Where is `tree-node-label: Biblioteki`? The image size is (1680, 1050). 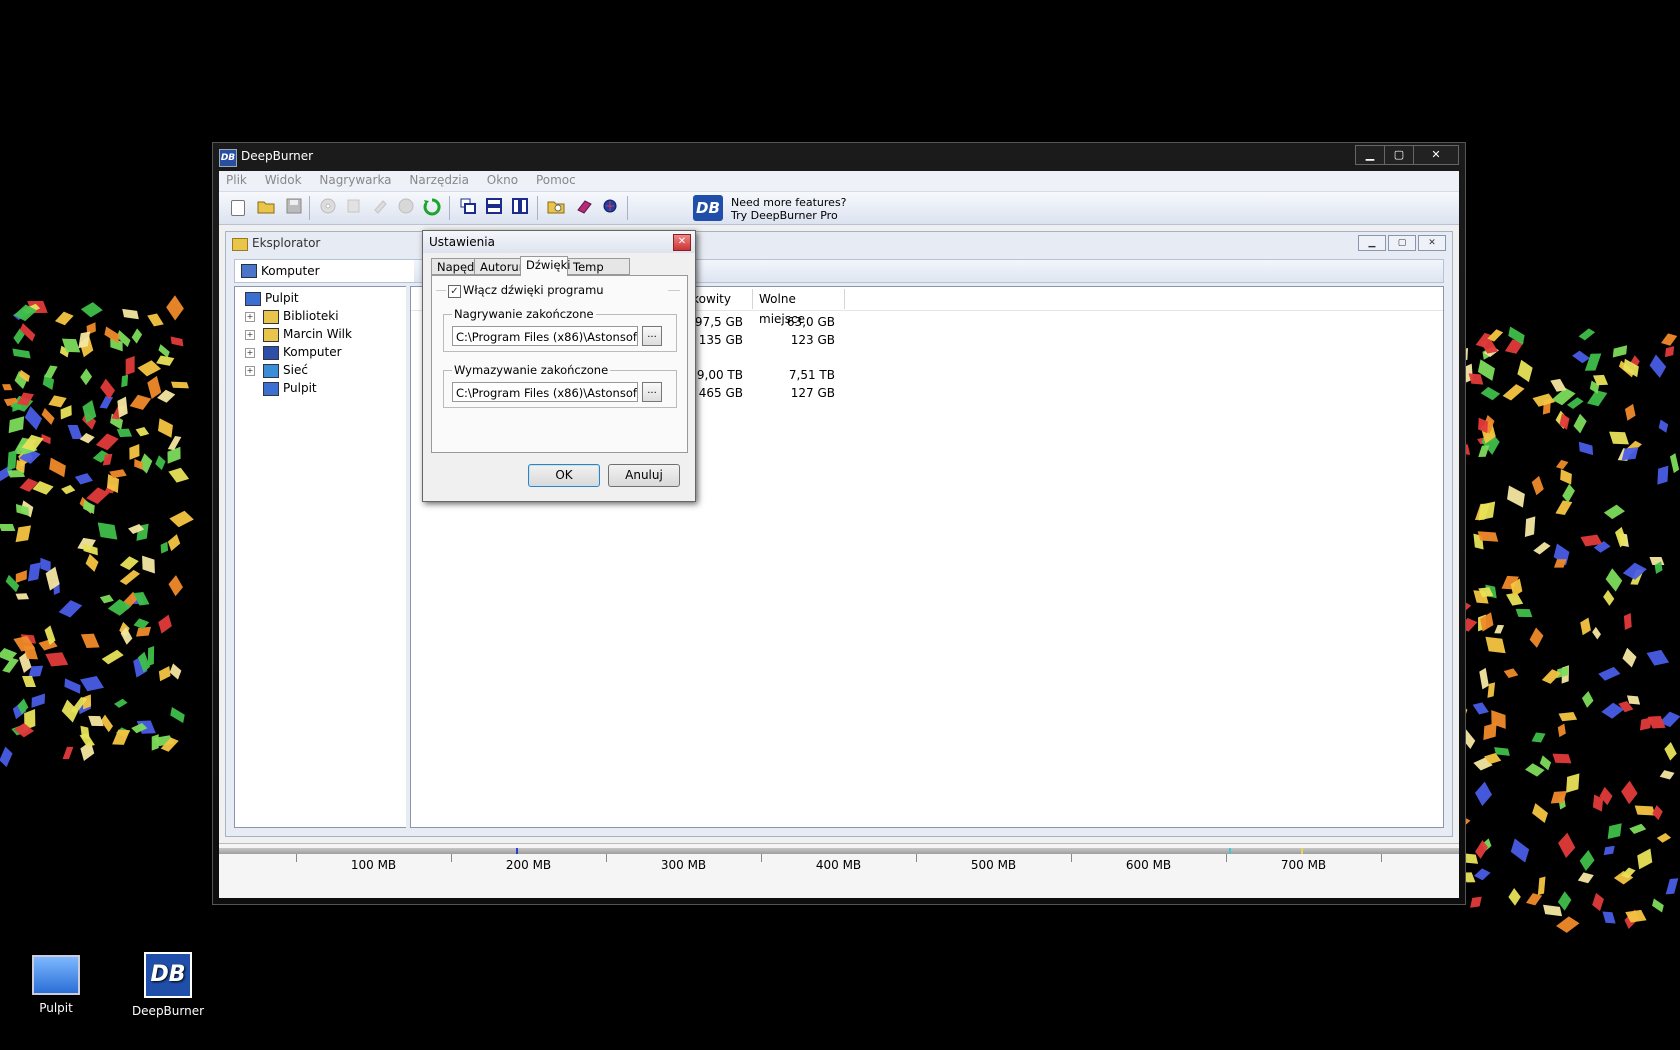 tree-node-label: Biblioteki is located at coordinates (311, 316).